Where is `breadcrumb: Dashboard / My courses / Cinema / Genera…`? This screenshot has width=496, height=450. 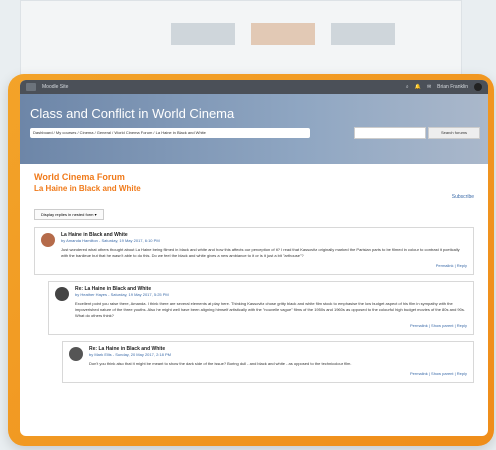 breadcrumb: Dashboard / My courses / Cinema / Genera… is located at coordinates (170, 133).